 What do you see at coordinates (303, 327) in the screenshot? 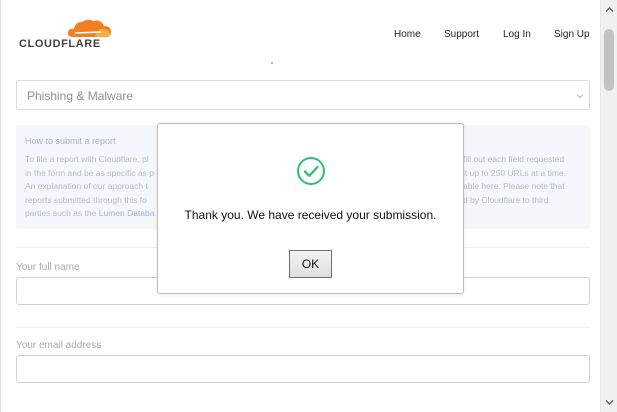
I see `divider` at bounding box center [303, 327].